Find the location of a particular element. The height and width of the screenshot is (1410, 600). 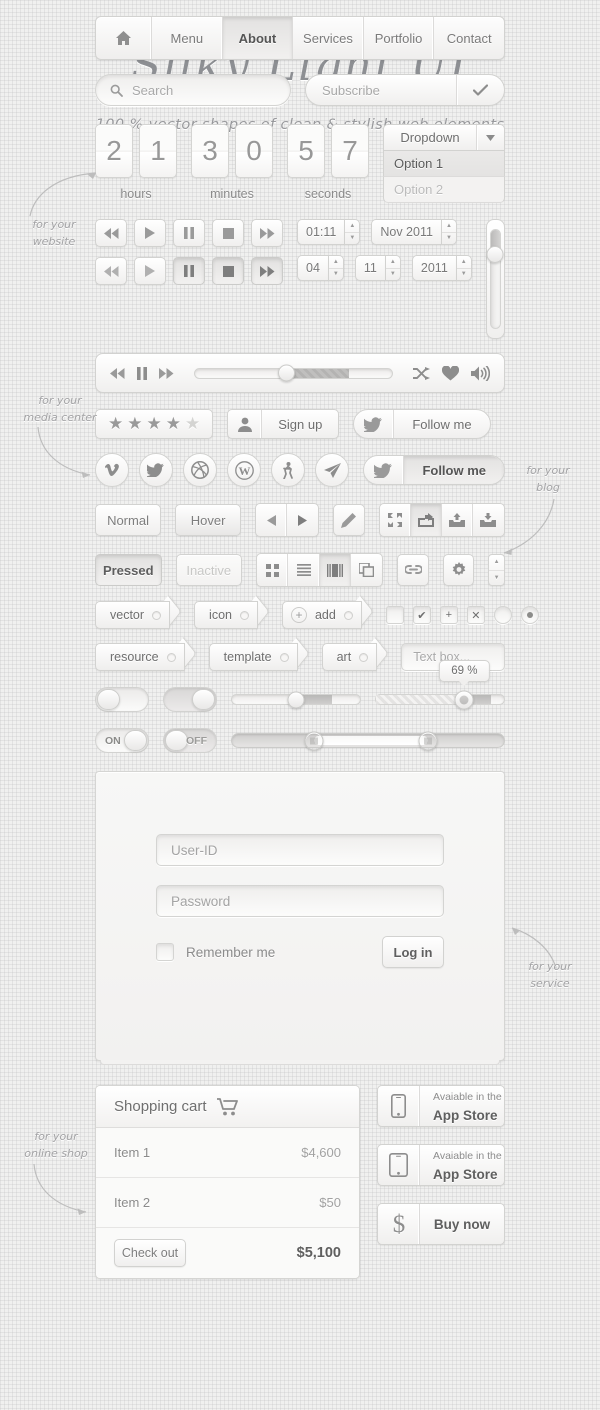

list-view-icon is located at coordinates (304, 570).